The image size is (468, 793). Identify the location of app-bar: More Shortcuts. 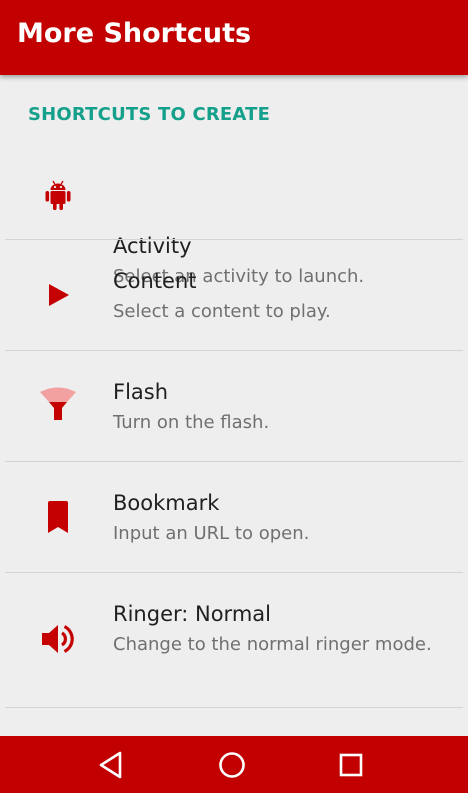
(234, 37).